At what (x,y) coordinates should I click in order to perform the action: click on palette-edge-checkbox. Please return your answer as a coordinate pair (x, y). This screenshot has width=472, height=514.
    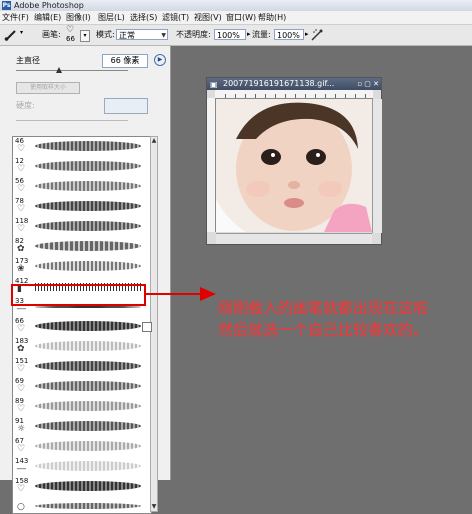
    Looking at the image, I should click on (147, 327).